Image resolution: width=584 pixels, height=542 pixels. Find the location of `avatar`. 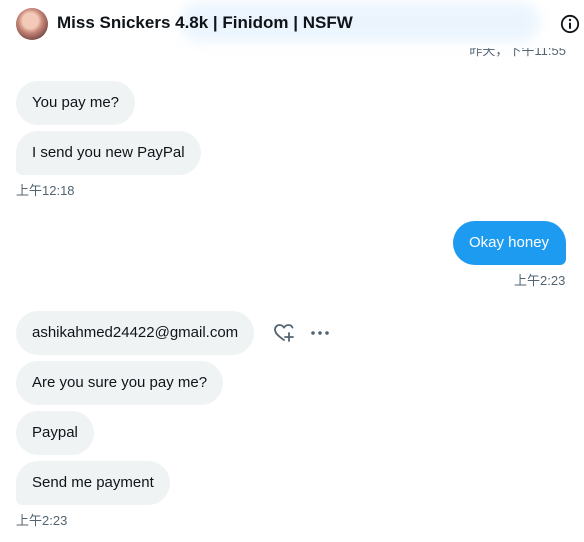

avatar is located at coordinates (32, 24).